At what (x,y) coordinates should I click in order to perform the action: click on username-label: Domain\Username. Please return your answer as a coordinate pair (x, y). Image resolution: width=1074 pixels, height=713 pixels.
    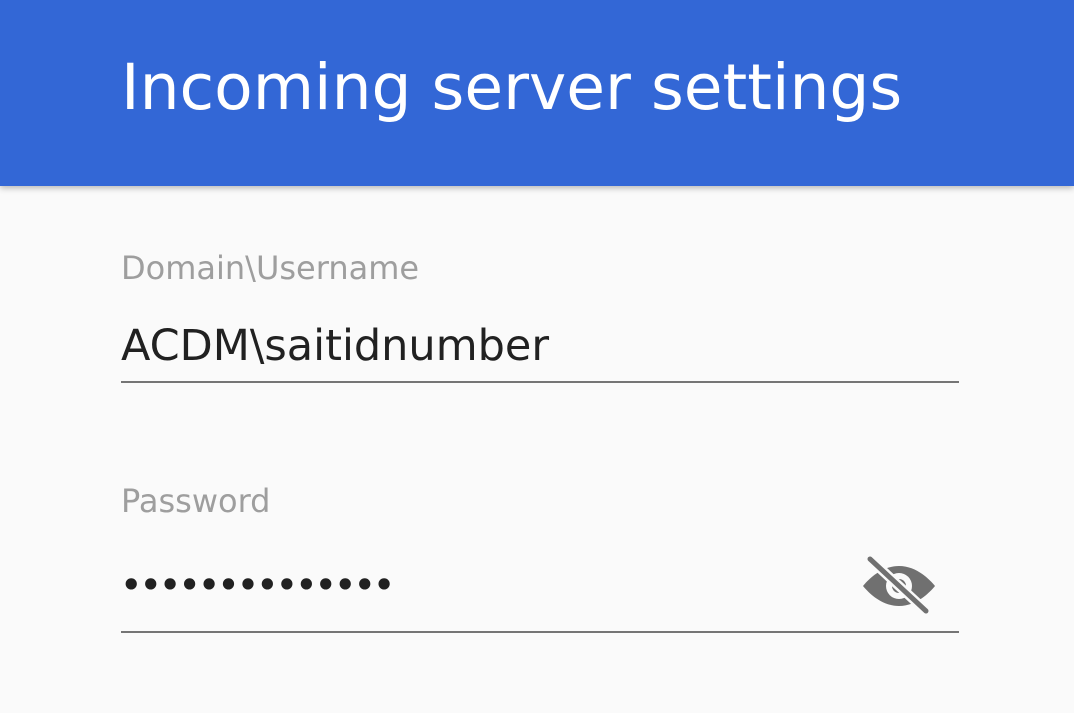
    Looking at the image, I should click on (270, 268).